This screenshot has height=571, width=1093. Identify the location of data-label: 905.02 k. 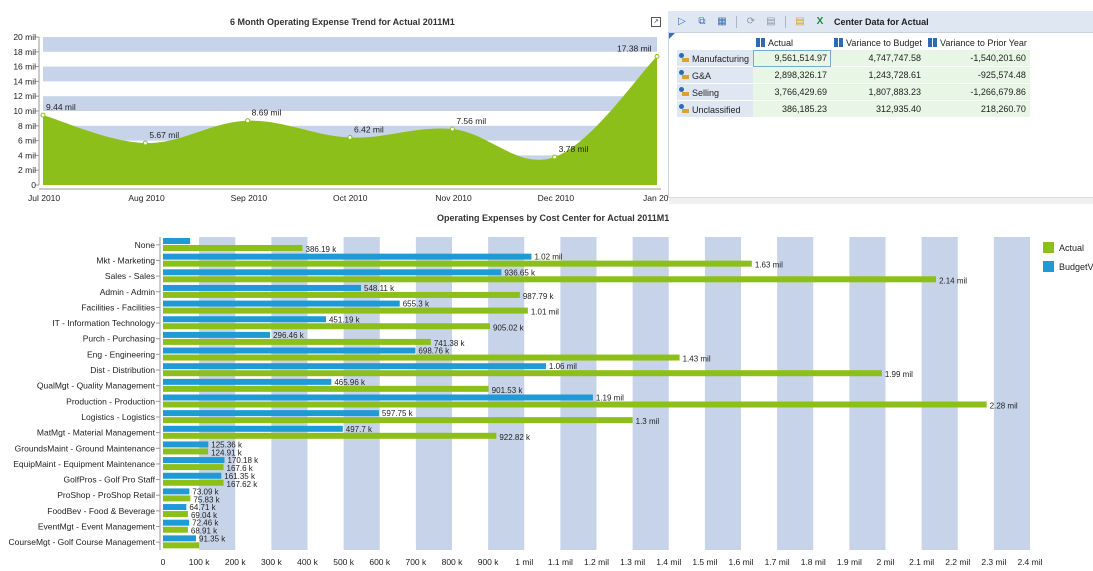
(509, 327).